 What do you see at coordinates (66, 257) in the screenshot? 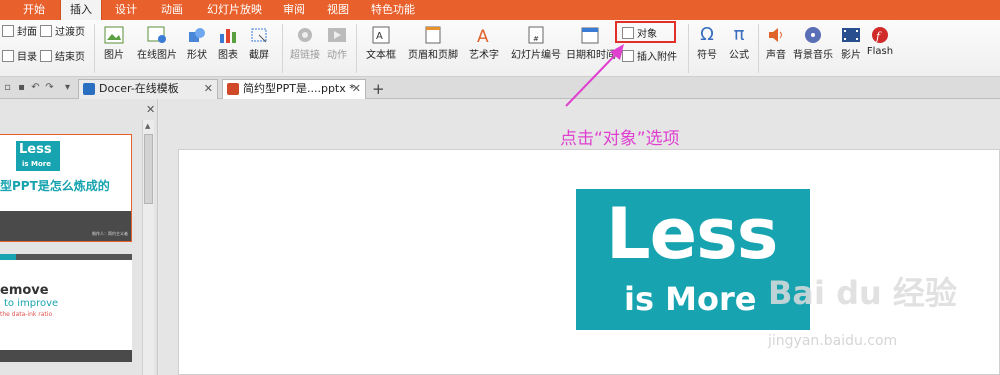
I see `thumbnail-header-bar` at bounding box center [66, 257].